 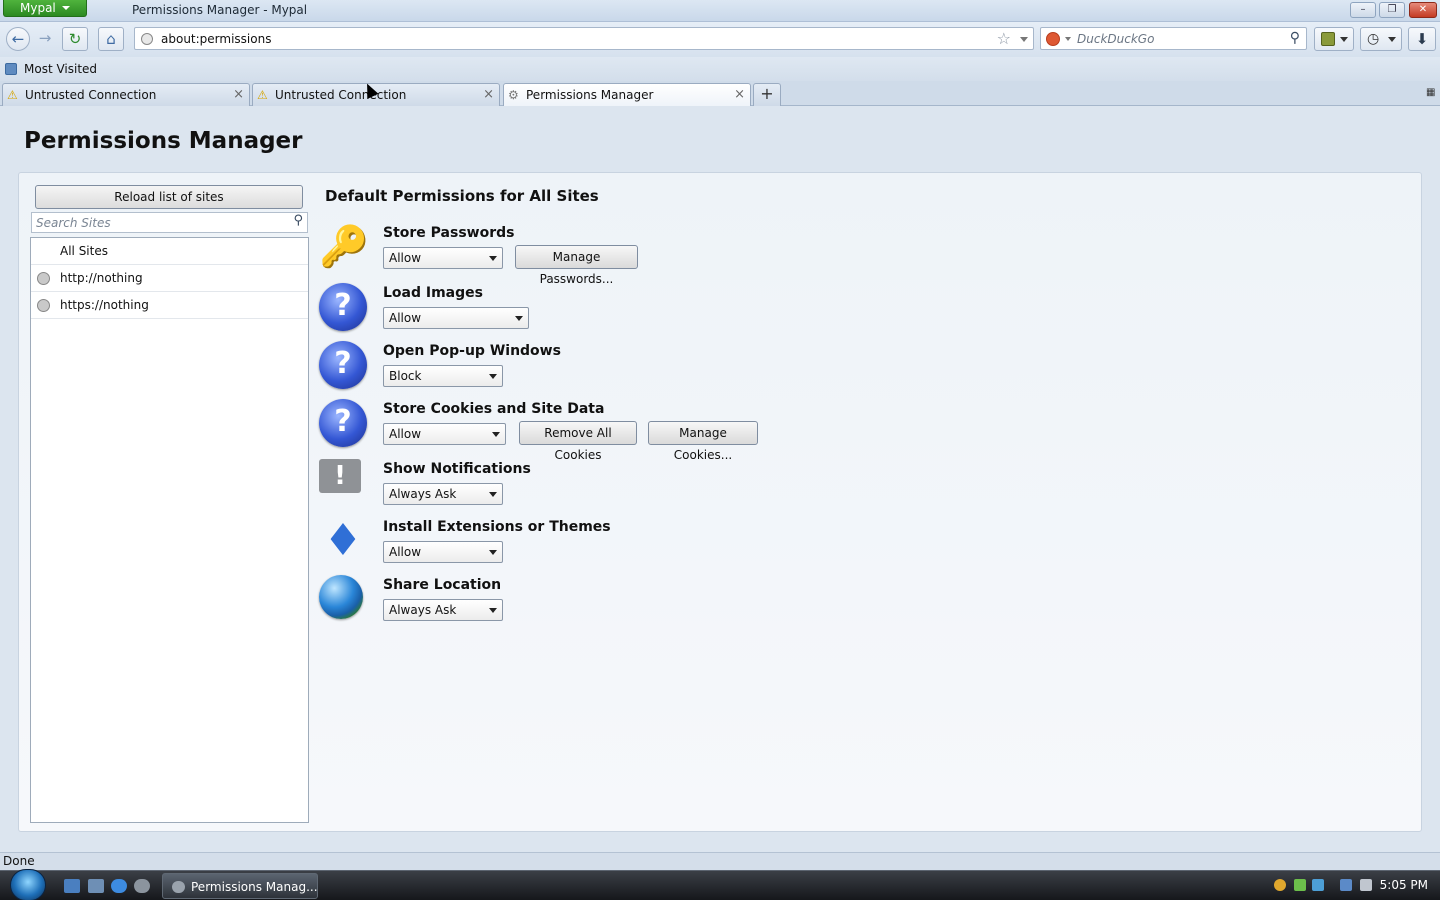 I want to click on downloads-button: ⬇, so click(x=1422, y=39).